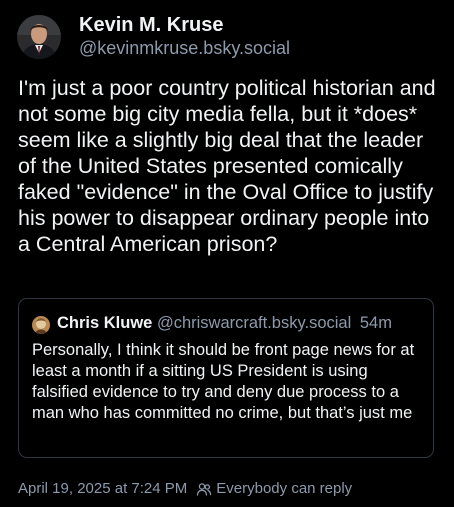  Describe the element at coordinates (41, 325) in the screenshot. I see `quote-author-avatar` at that location.